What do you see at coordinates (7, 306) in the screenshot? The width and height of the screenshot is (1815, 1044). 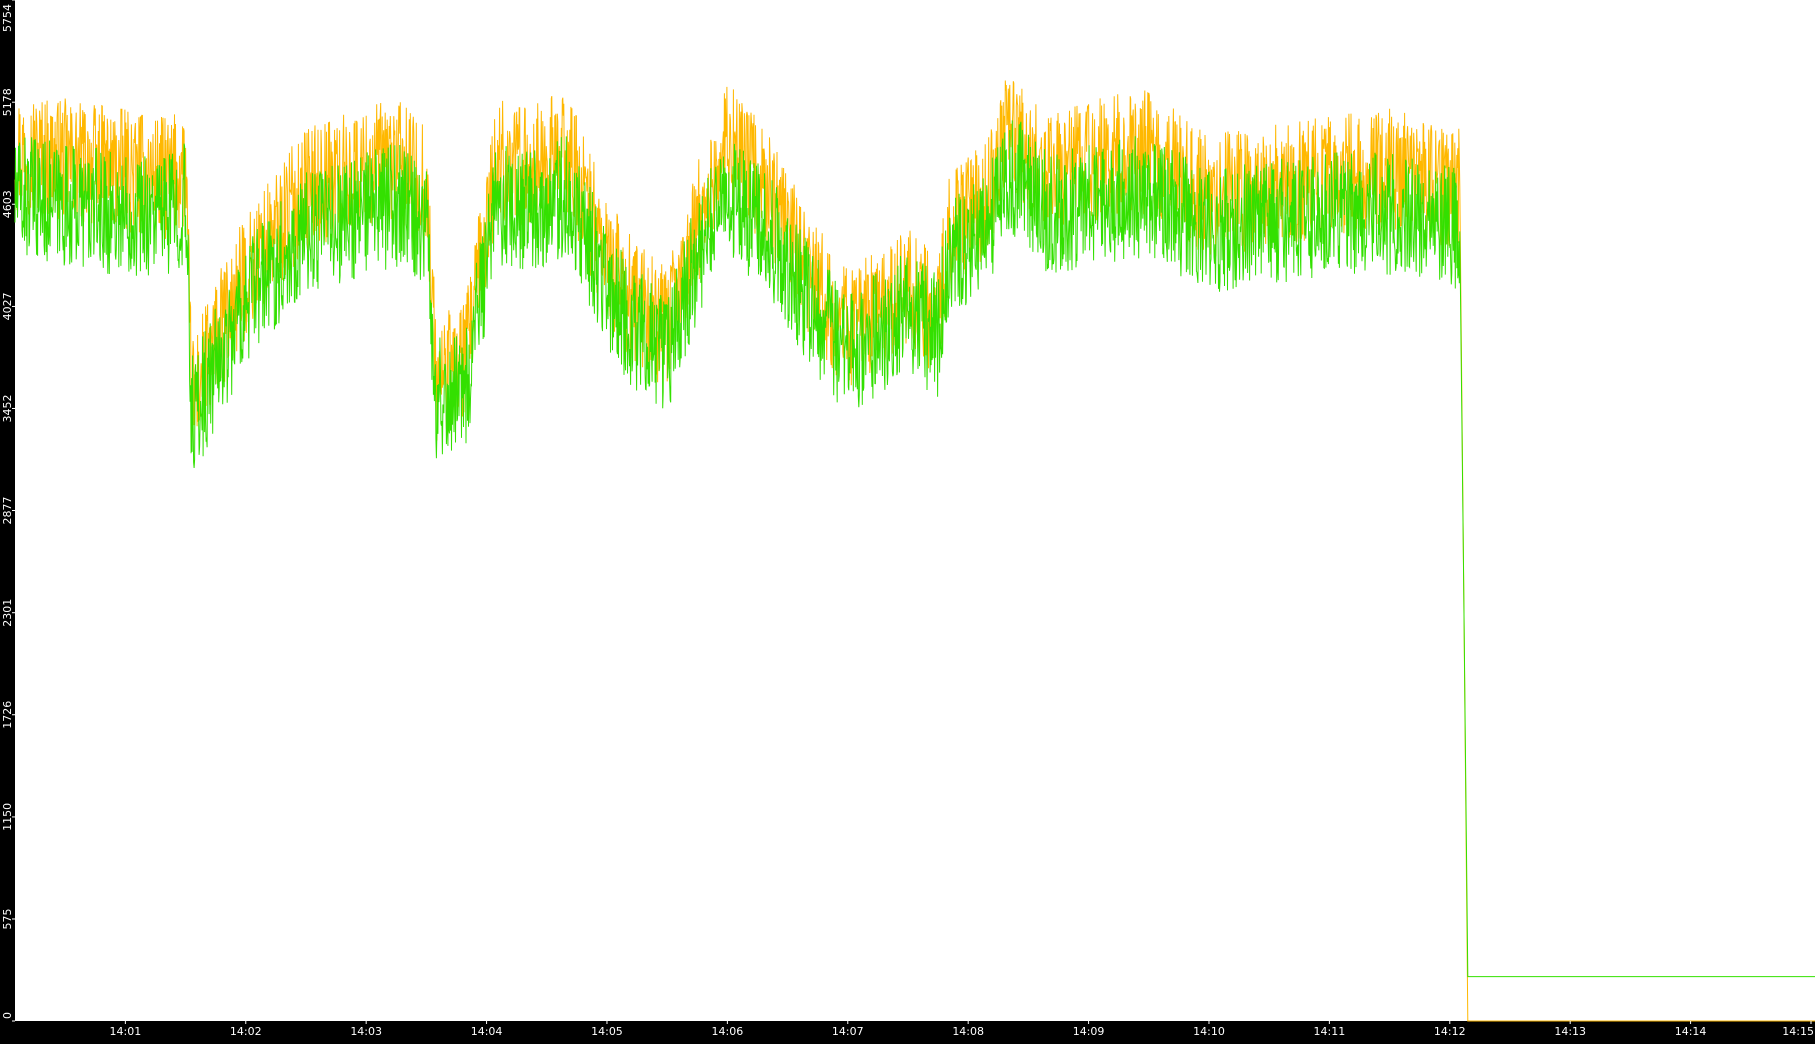 I see `y-tick-label: 4027` at bounding box center [7, 306].